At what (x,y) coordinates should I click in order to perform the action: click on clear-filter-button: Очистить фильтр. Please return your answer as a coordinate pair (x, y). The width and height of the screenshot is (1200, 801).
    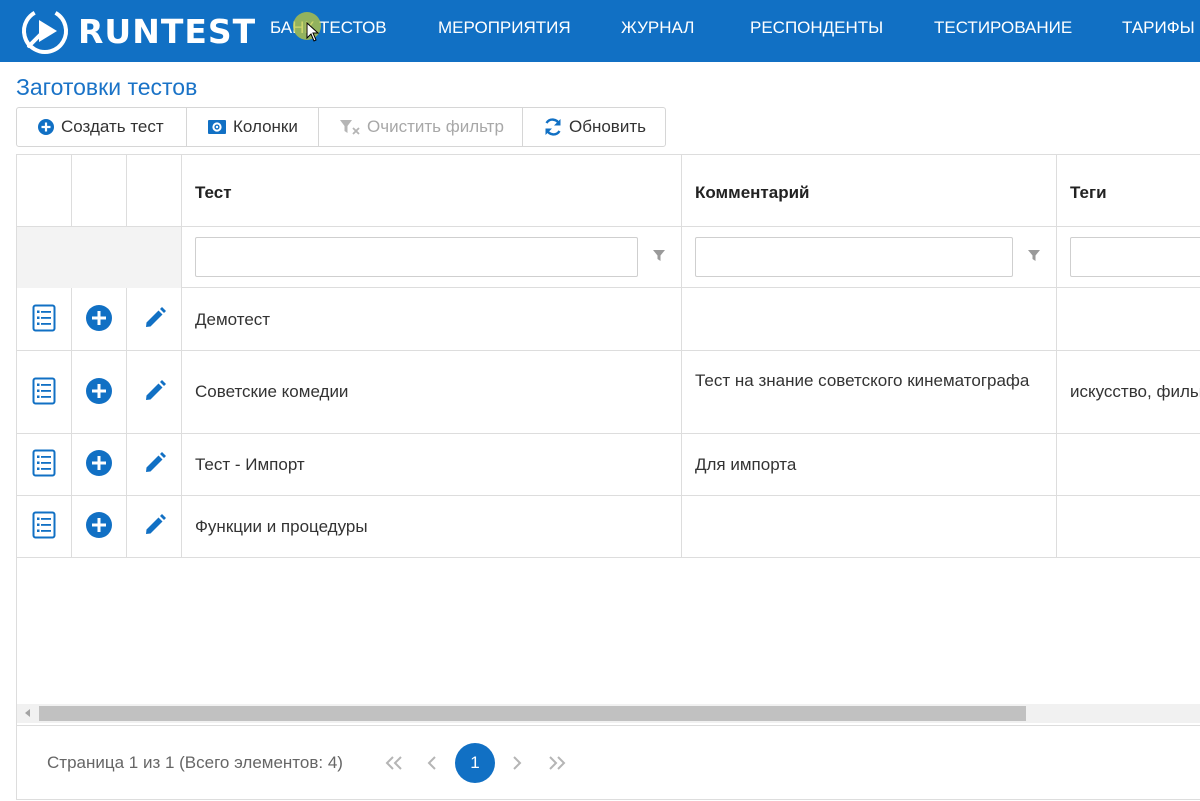
    Looking at the image, I should click on (421, 127).